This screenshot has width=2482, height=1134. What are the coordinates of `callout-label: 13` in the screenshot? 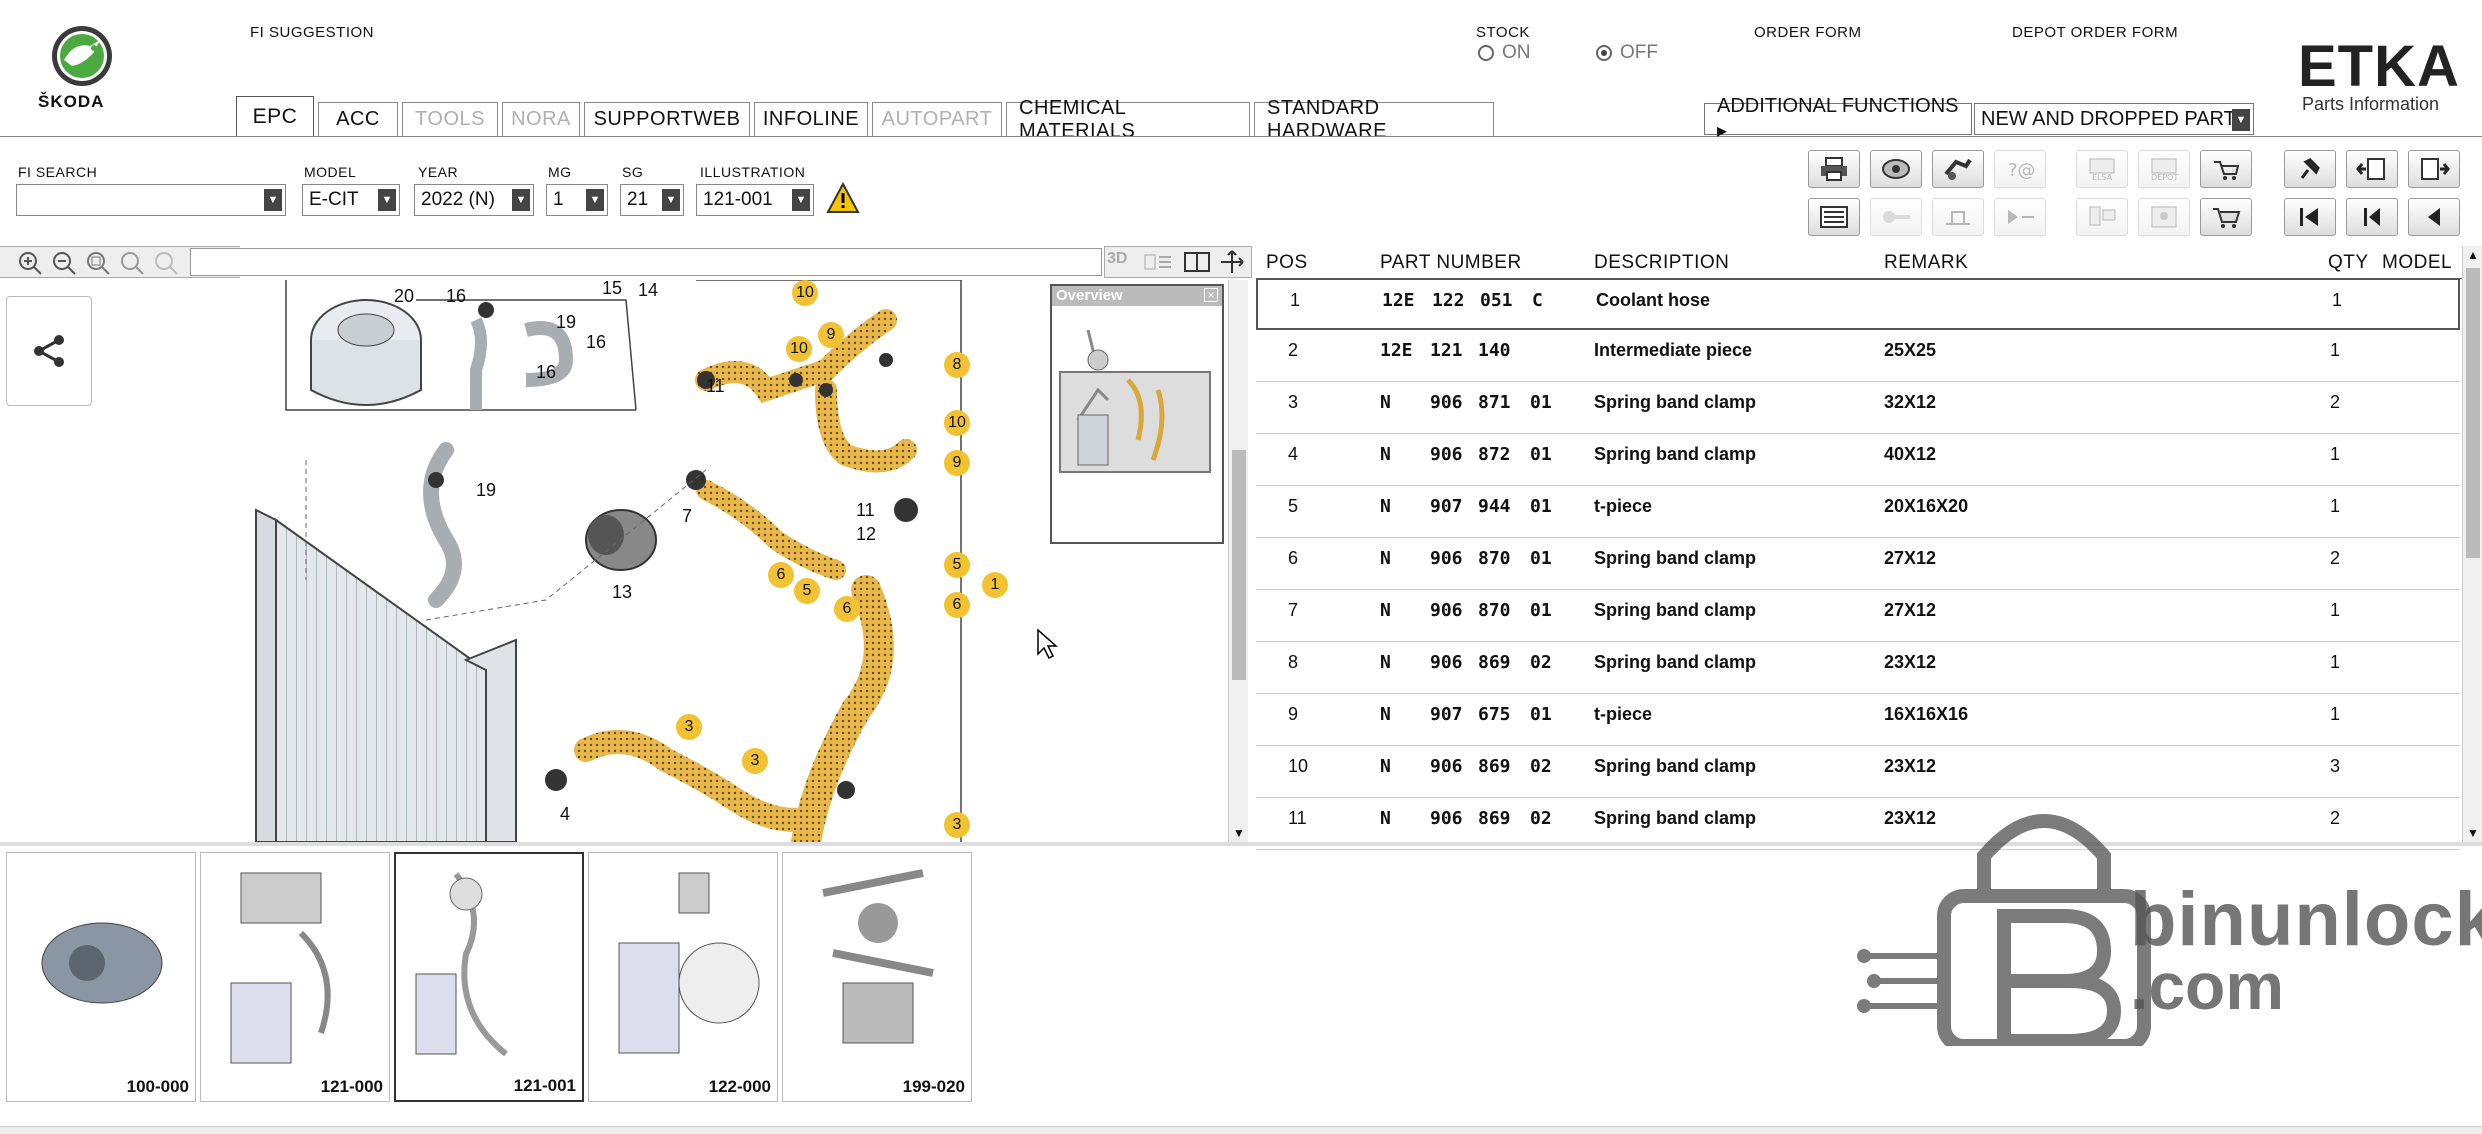 It's located at (622, 592).